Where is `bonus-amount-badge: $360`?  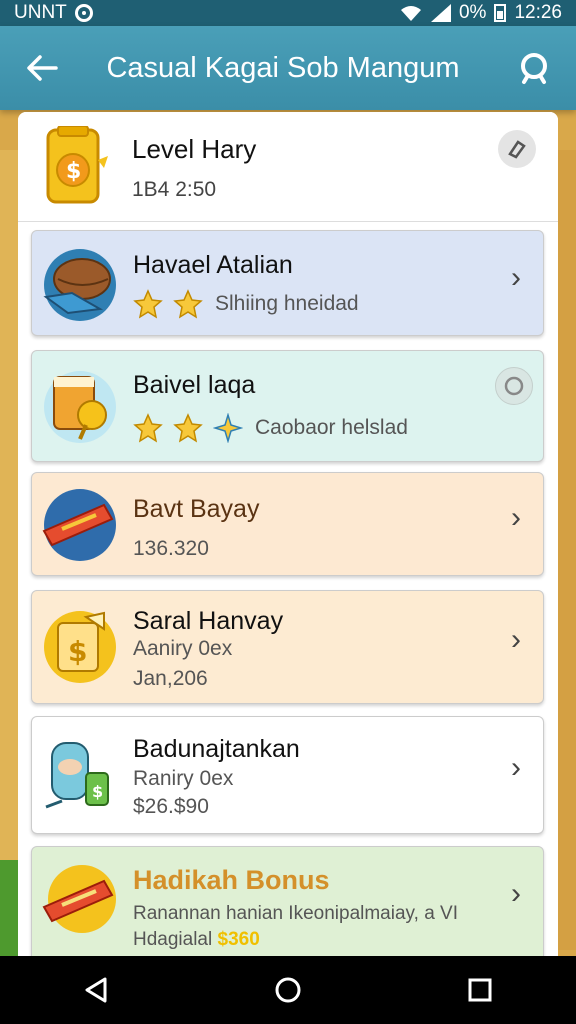
bonus-amount-badge: $360 is located at coordinates (238, 939).